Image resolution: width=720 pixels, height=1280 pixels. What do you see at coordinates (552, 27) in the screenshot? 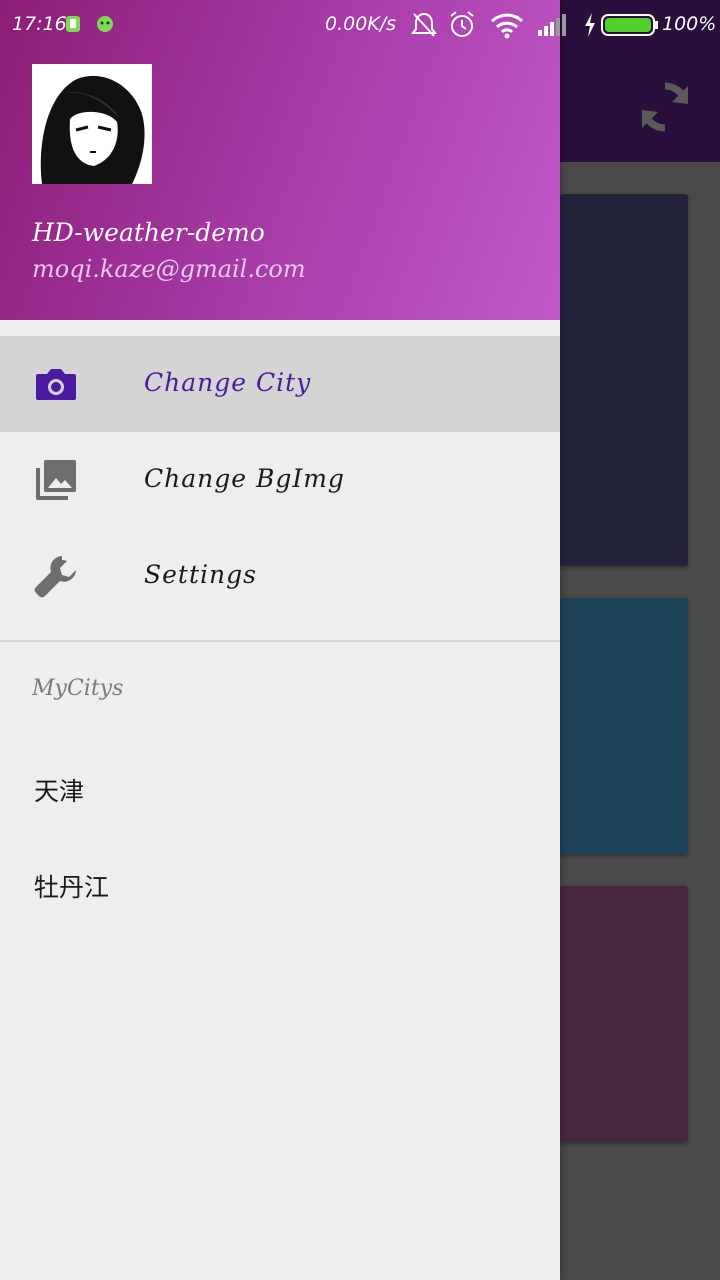
I see `signal-icon` at bounding box center [552, 27].